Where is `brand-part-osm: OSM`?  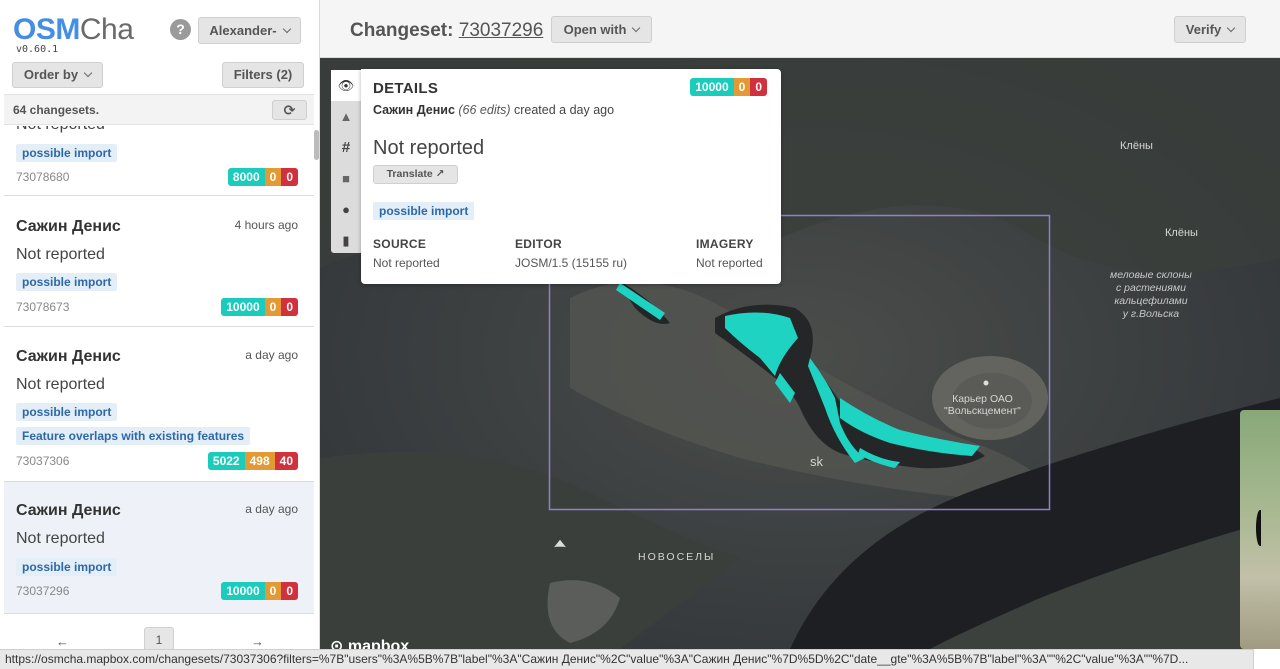 brand-part-osm: OSM is located at coordinates (46, 29).